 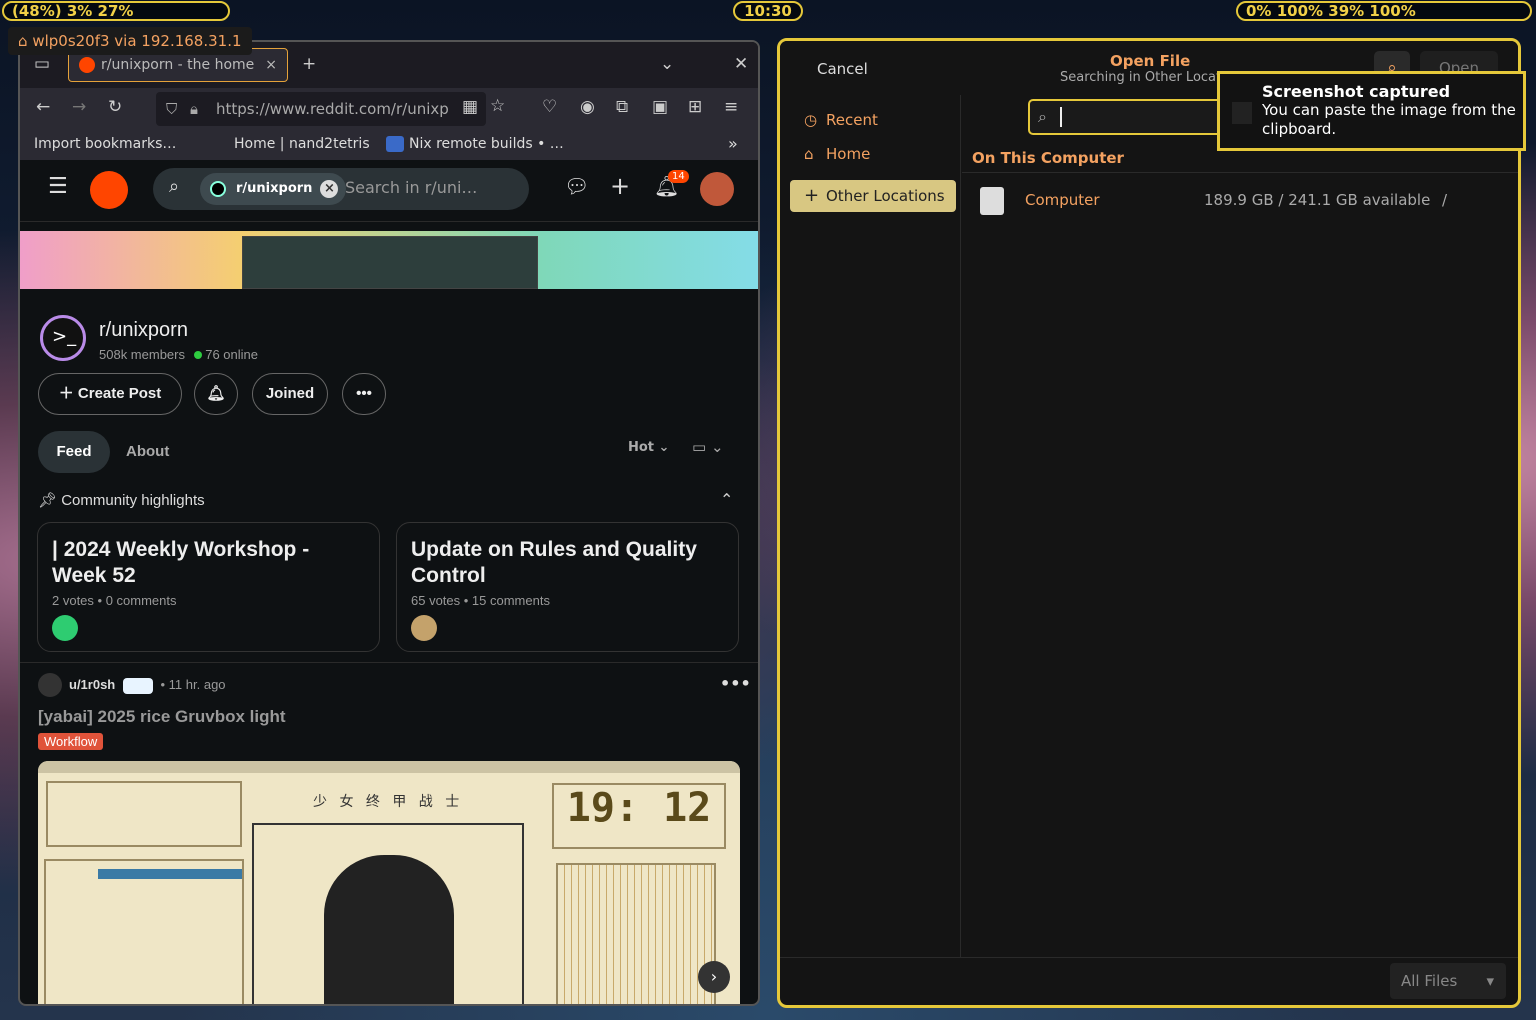 I want to click on sidebar-label: Recent, so click(x=852, y=120).